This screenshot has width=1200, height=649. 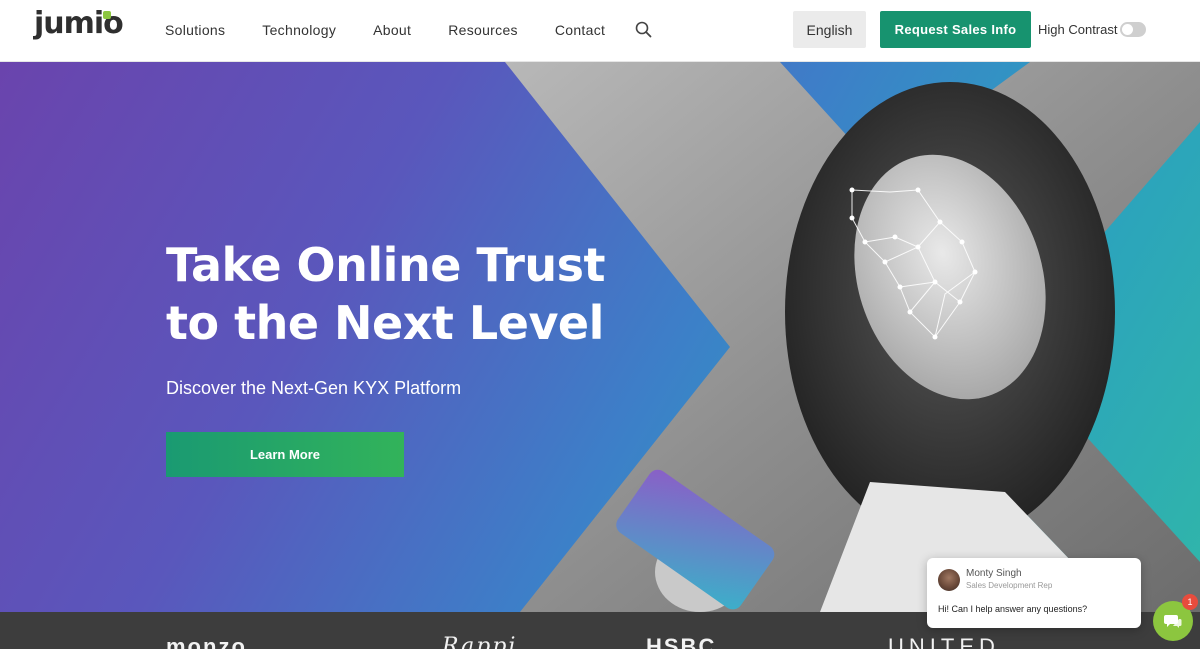 What do you see at coordinates (1173, 621) in the screenshot?
I see `chat-icon` at bounding box center [1173, 621].